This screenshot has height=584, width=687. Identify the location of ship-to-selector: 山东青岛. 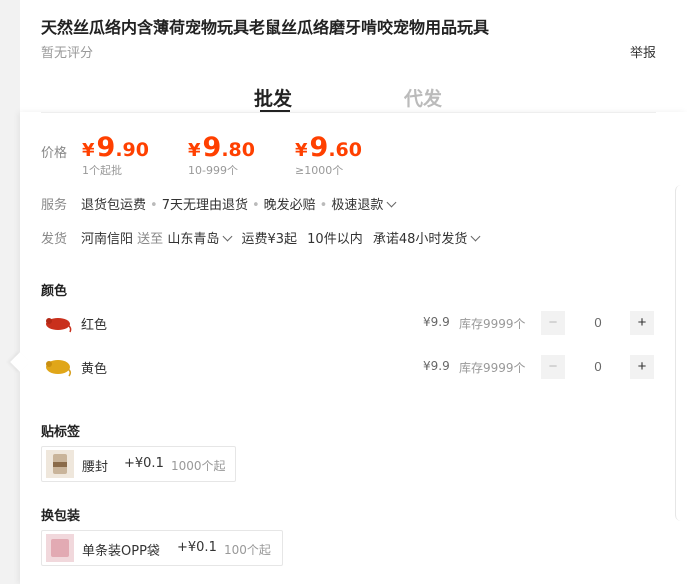
(202, 239).